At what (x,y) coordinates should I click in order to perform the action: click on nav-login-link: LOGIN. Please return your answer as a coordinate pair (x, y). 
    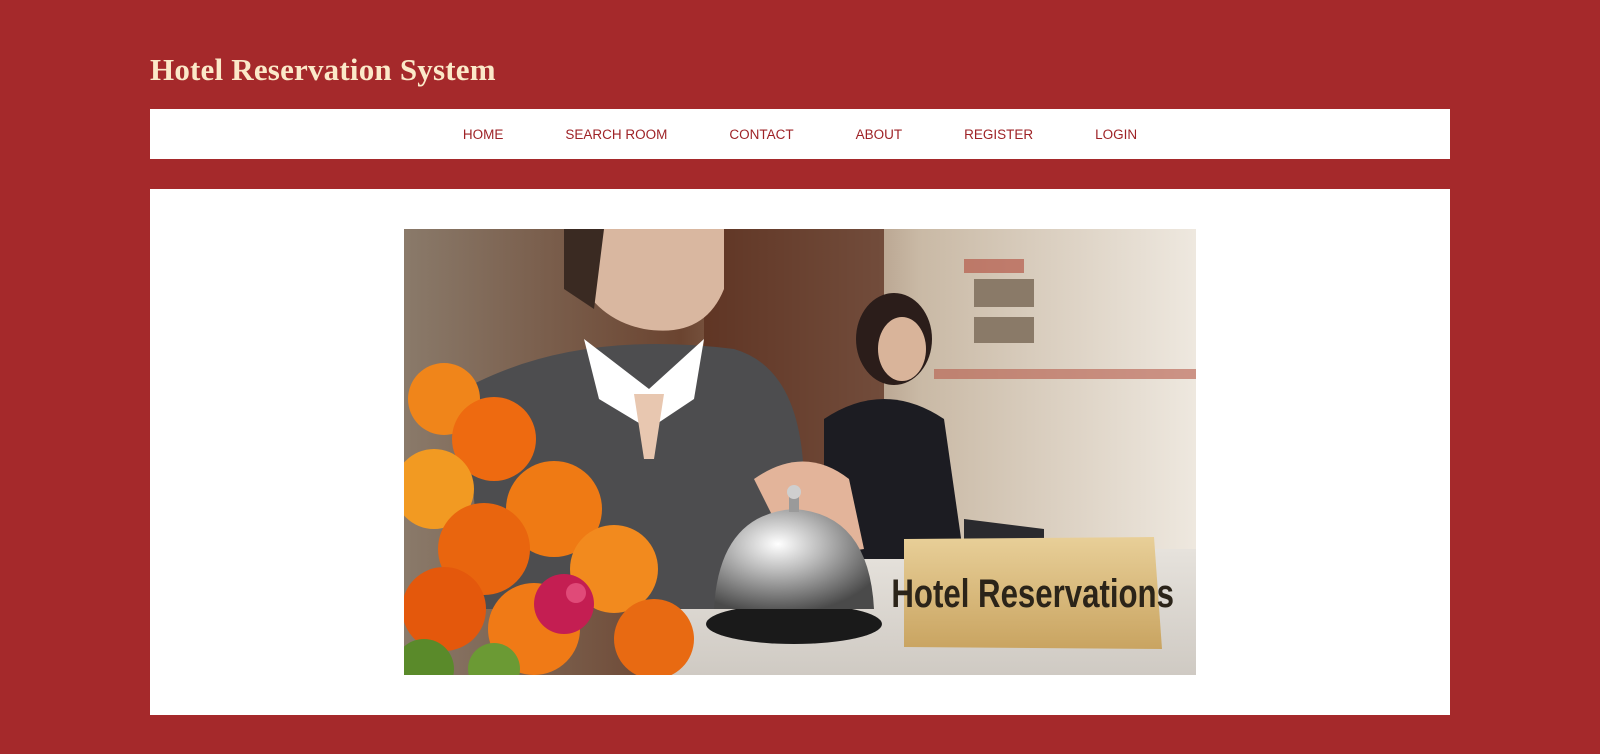
    Looking at the image, I should click on (1116, 134).